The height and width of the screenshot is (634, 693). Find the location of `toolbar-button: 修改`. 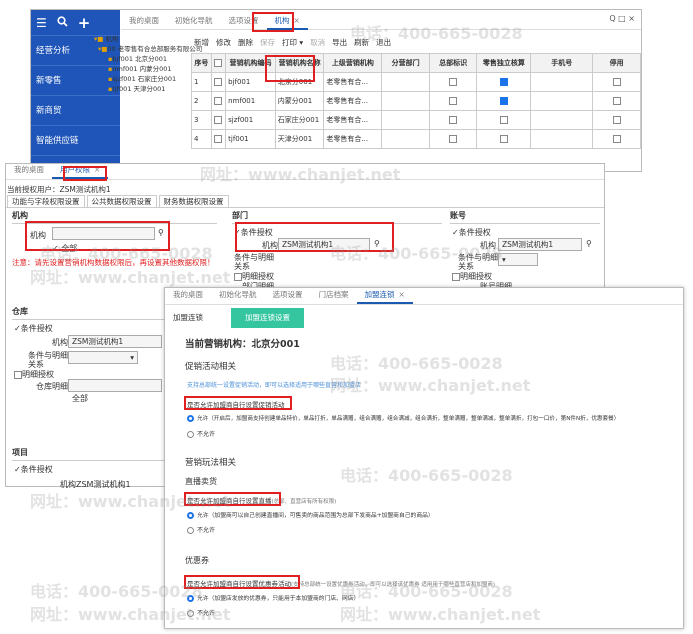

toolbar-button: 修改 is located at coordinates (223, 42).